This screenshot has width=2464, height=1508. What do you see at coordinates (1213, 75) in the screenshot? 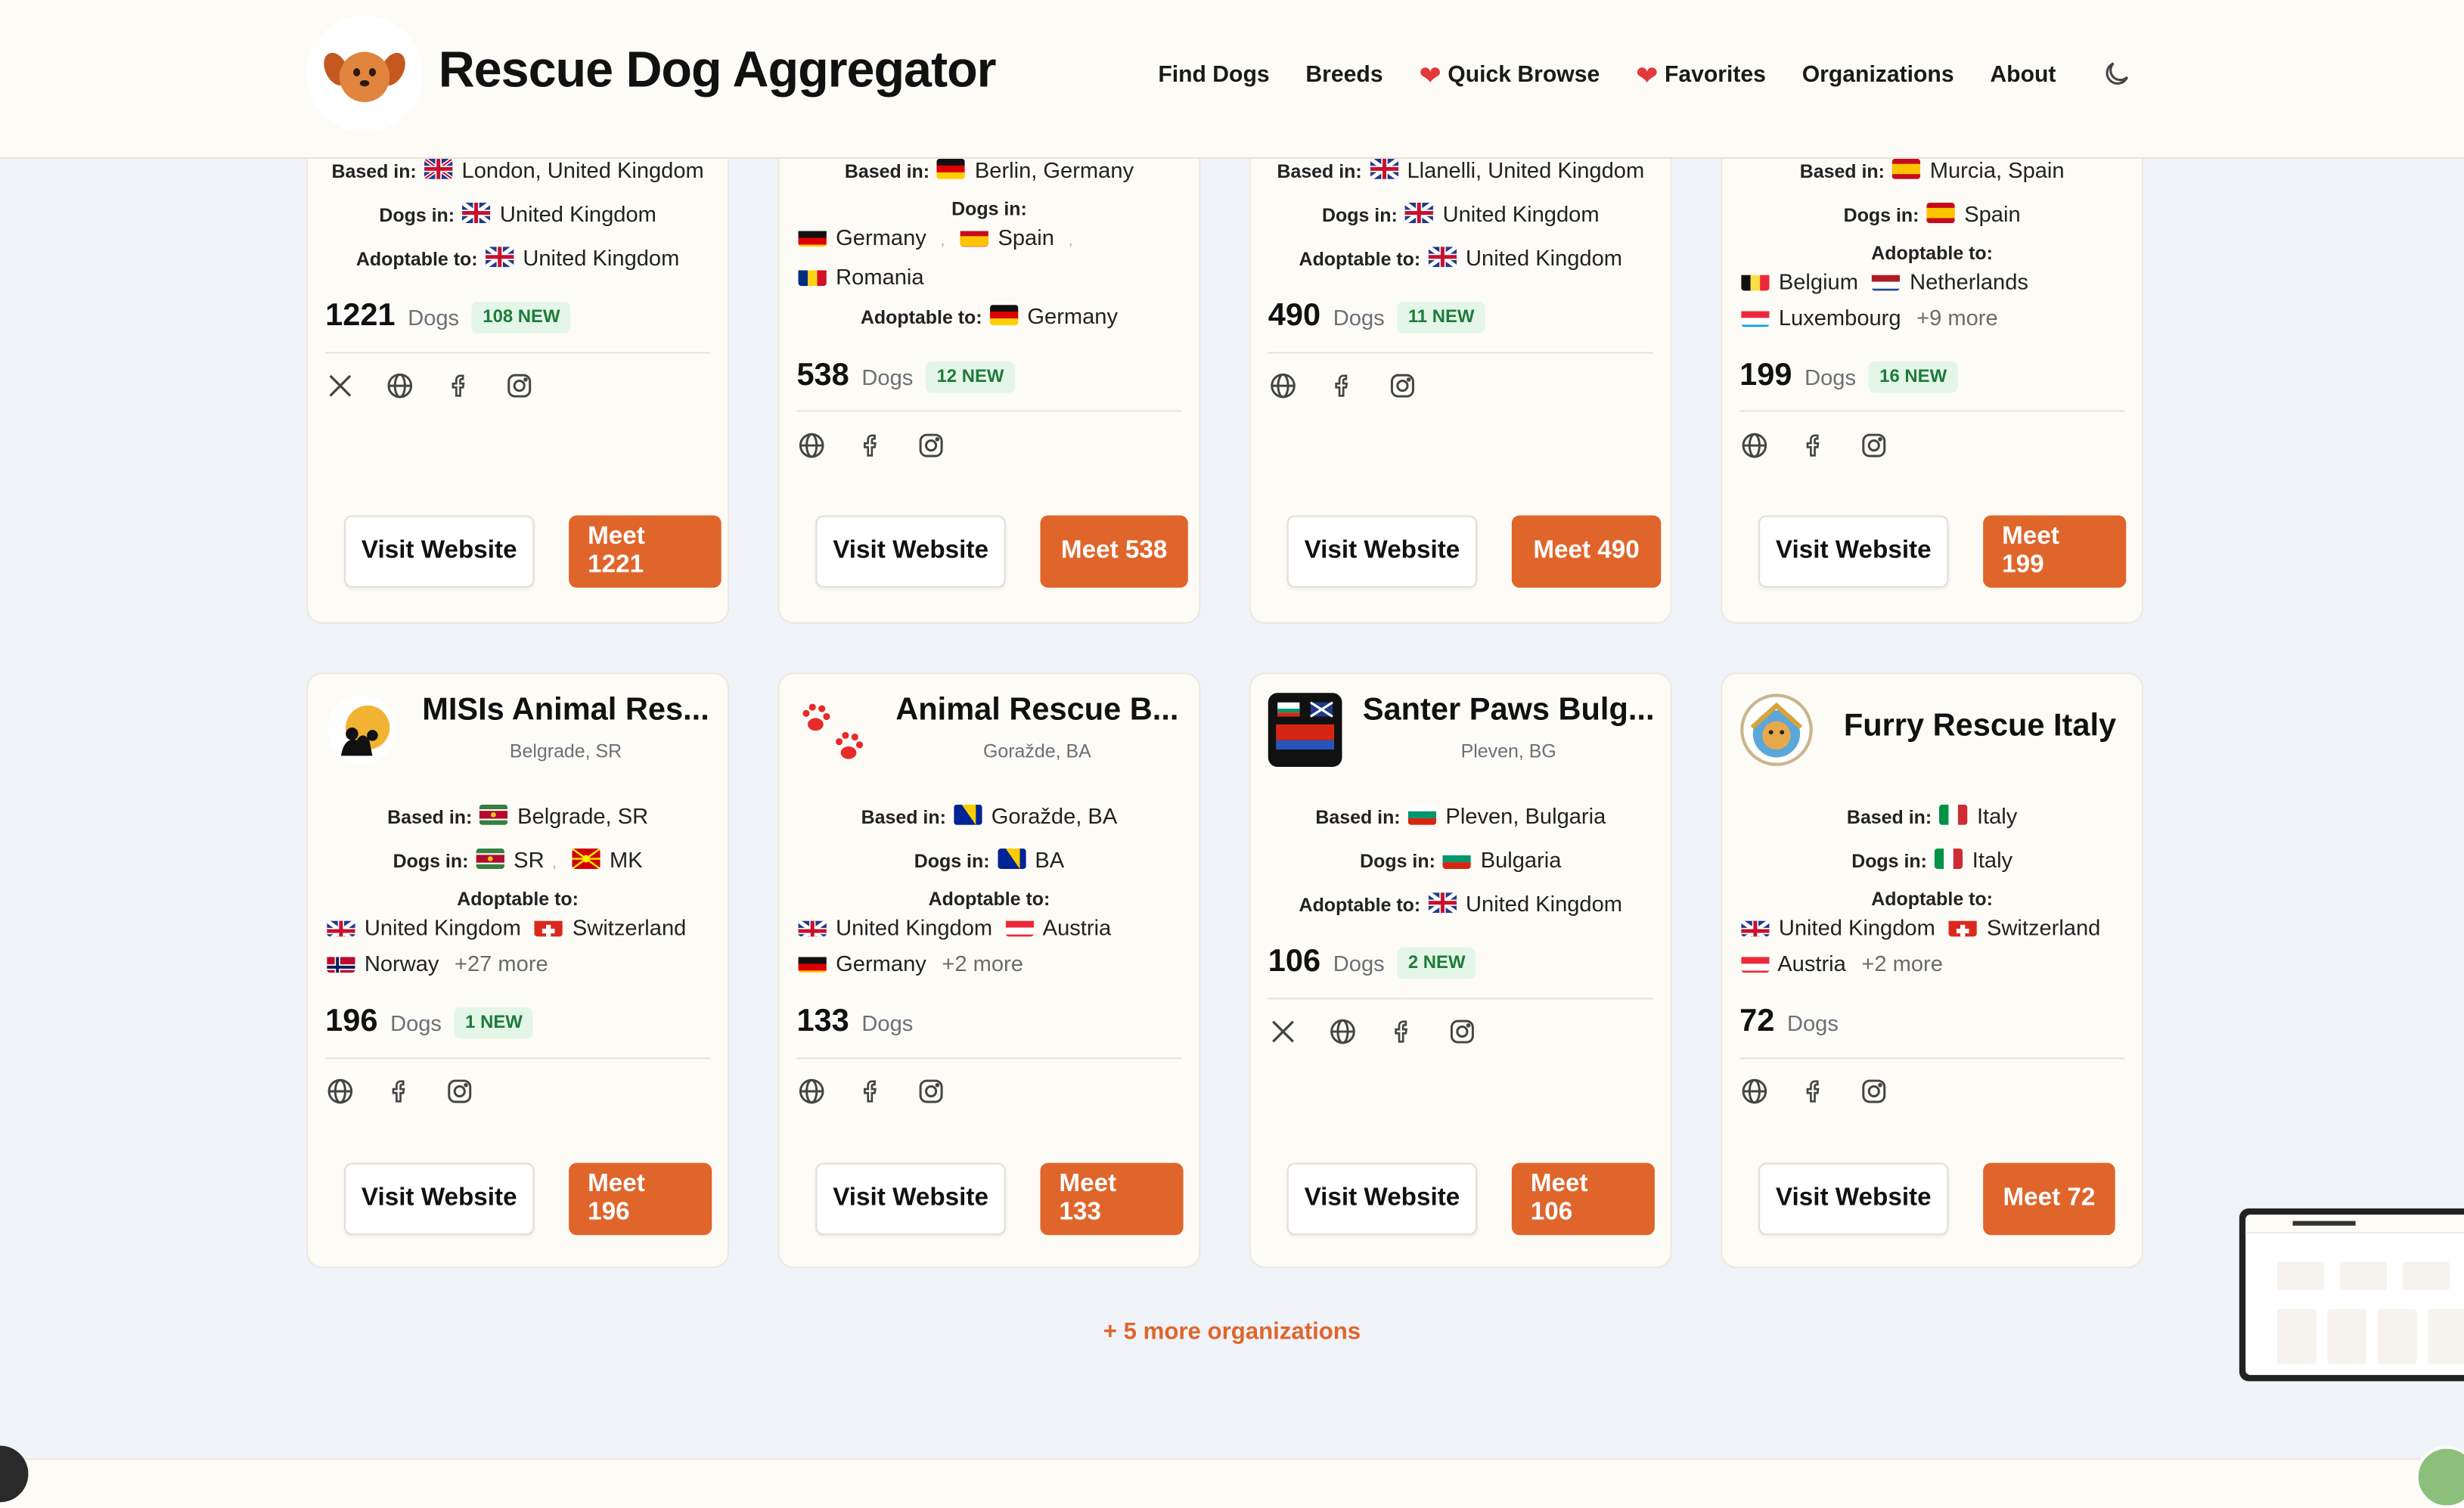
I see `nav-find-dogs: Find Dogs` at bounding box center [1213, 75].